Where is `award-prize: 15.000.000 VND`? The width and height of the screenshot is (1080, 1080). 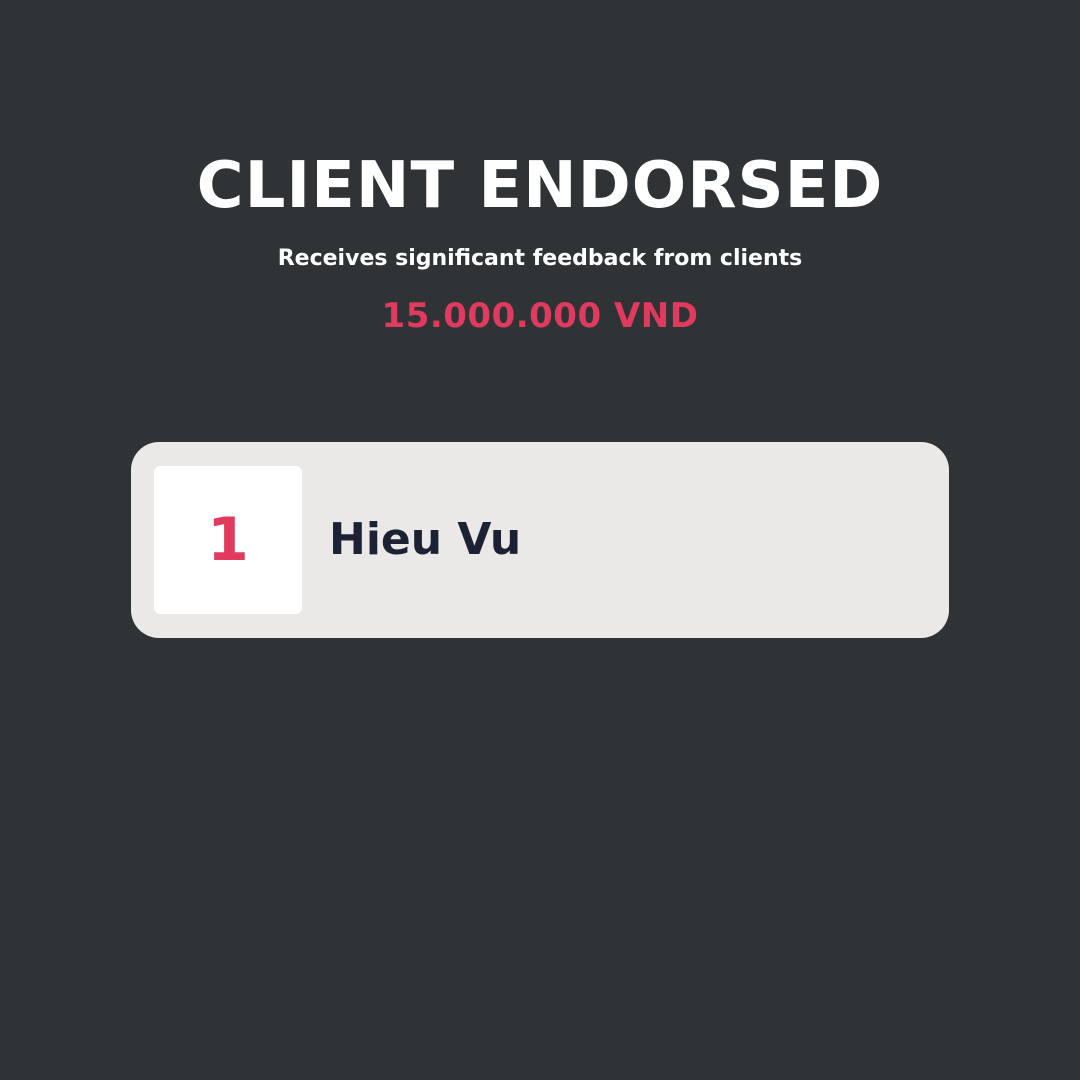 award-prize: 15.000.000 VND is located at coordinates (540, 316).